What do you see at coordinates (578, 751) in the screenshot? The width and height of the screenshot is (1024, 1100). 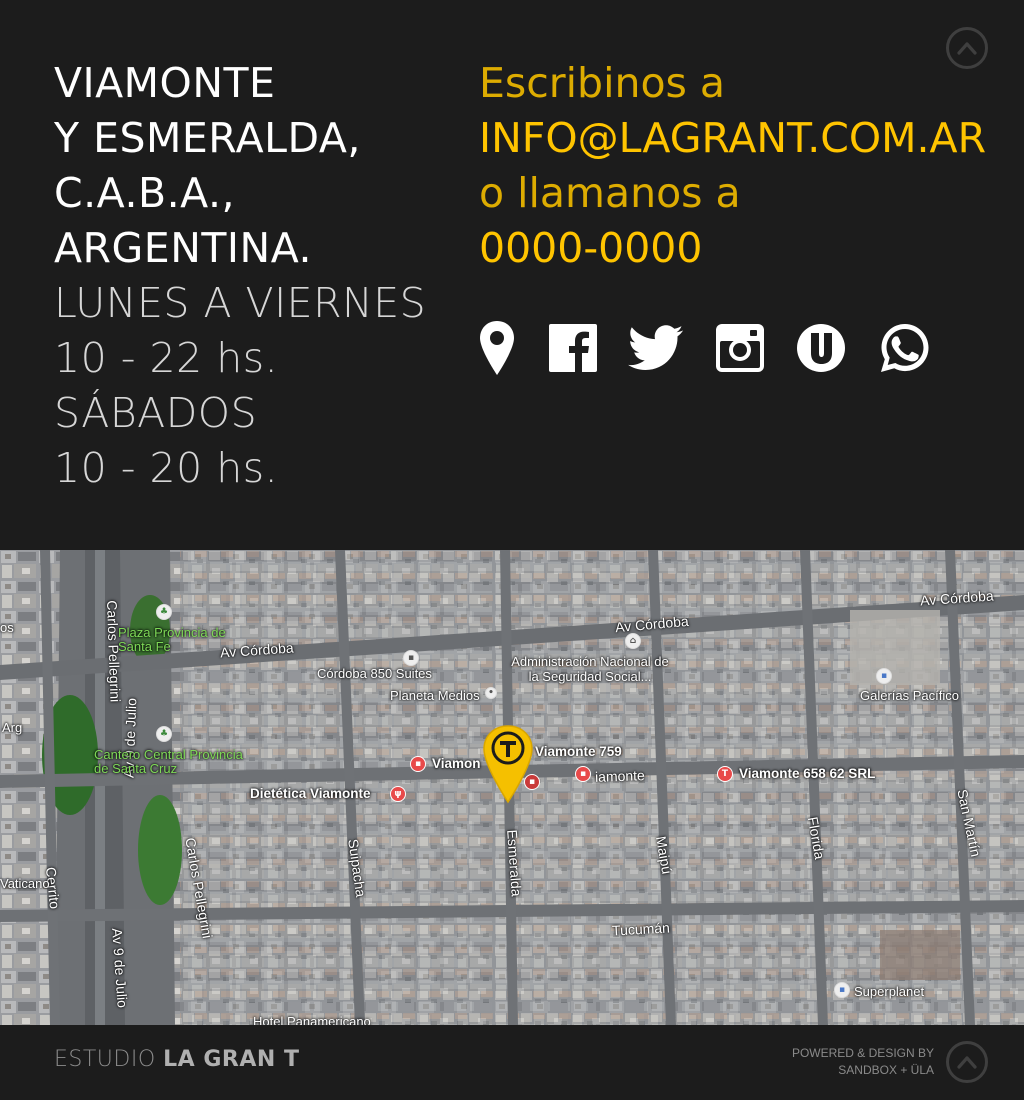 I see `place-label: Viamonte 759` at bounding box center [578, 751].